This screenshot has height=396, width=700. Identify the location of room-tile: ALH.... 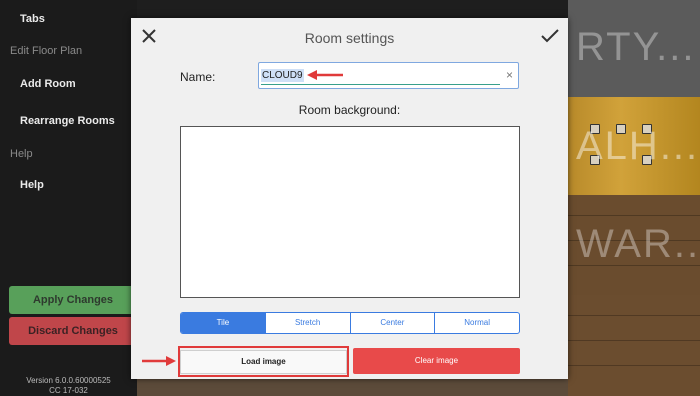
(634, 146).